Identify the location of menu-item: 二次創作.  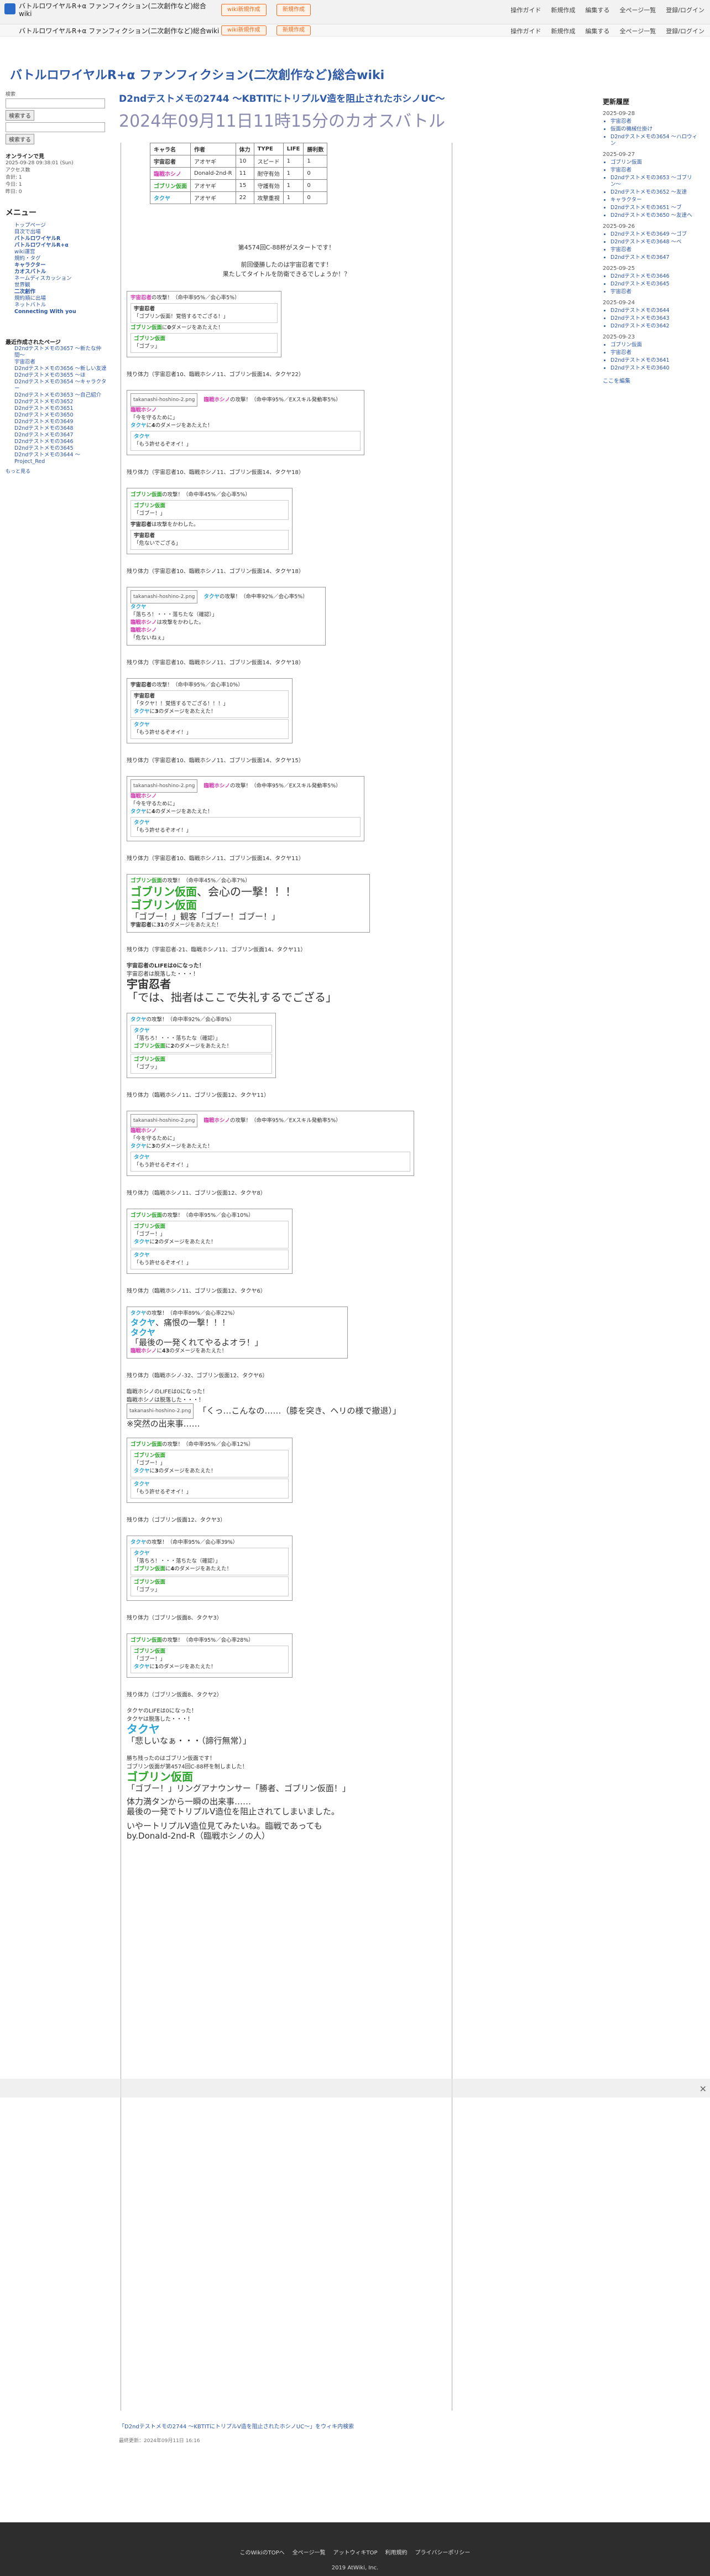
(61, 292).